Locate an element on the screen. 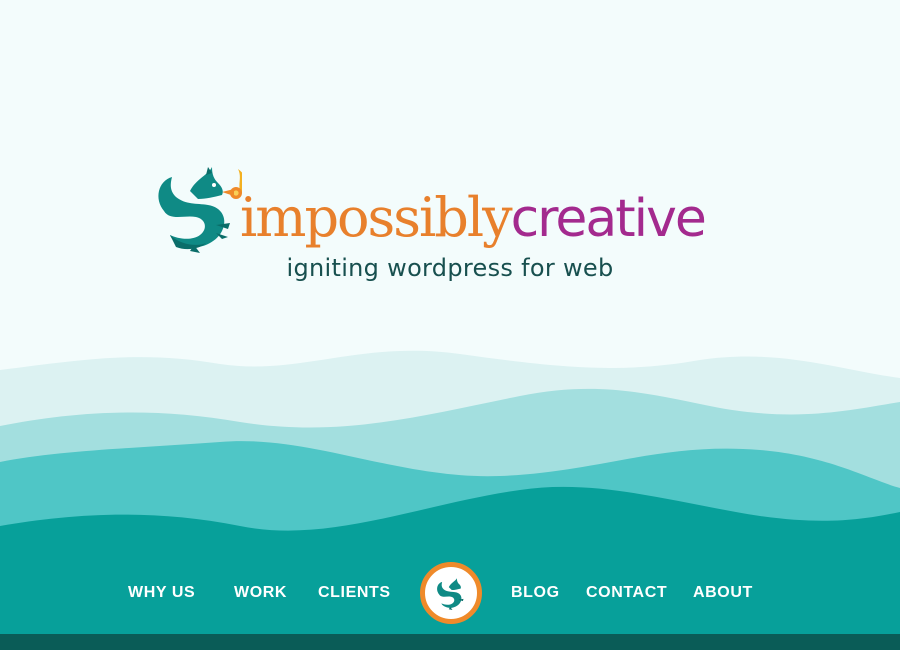 This screenshot has height=650, width=900. nav-item-about: ABOUT is located at coordinates (723, 593).